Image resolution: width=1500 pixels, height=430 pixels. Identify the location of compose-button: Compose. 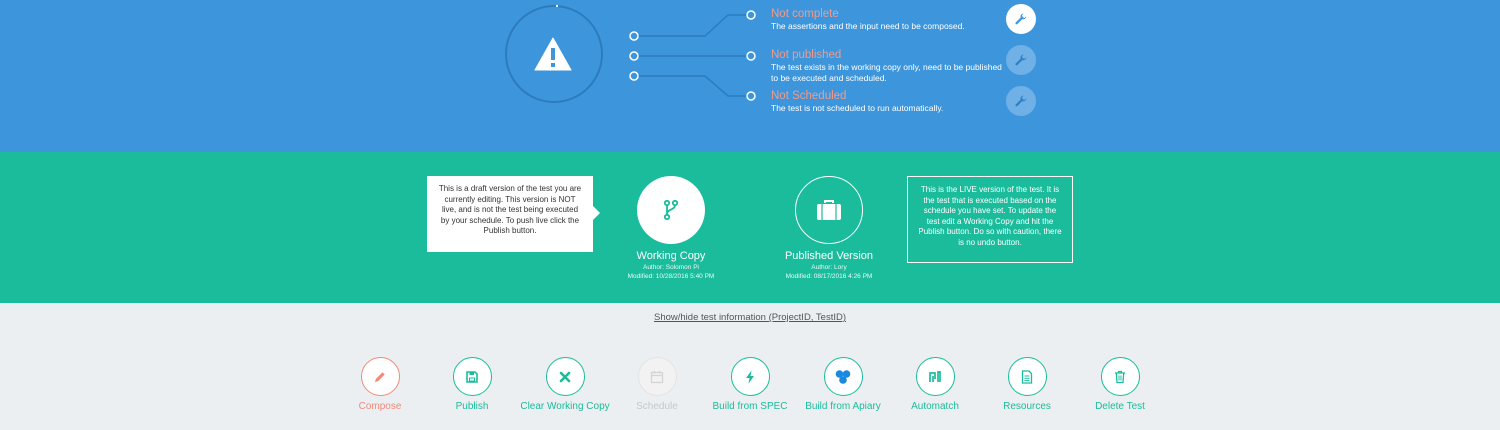
(380, 385).